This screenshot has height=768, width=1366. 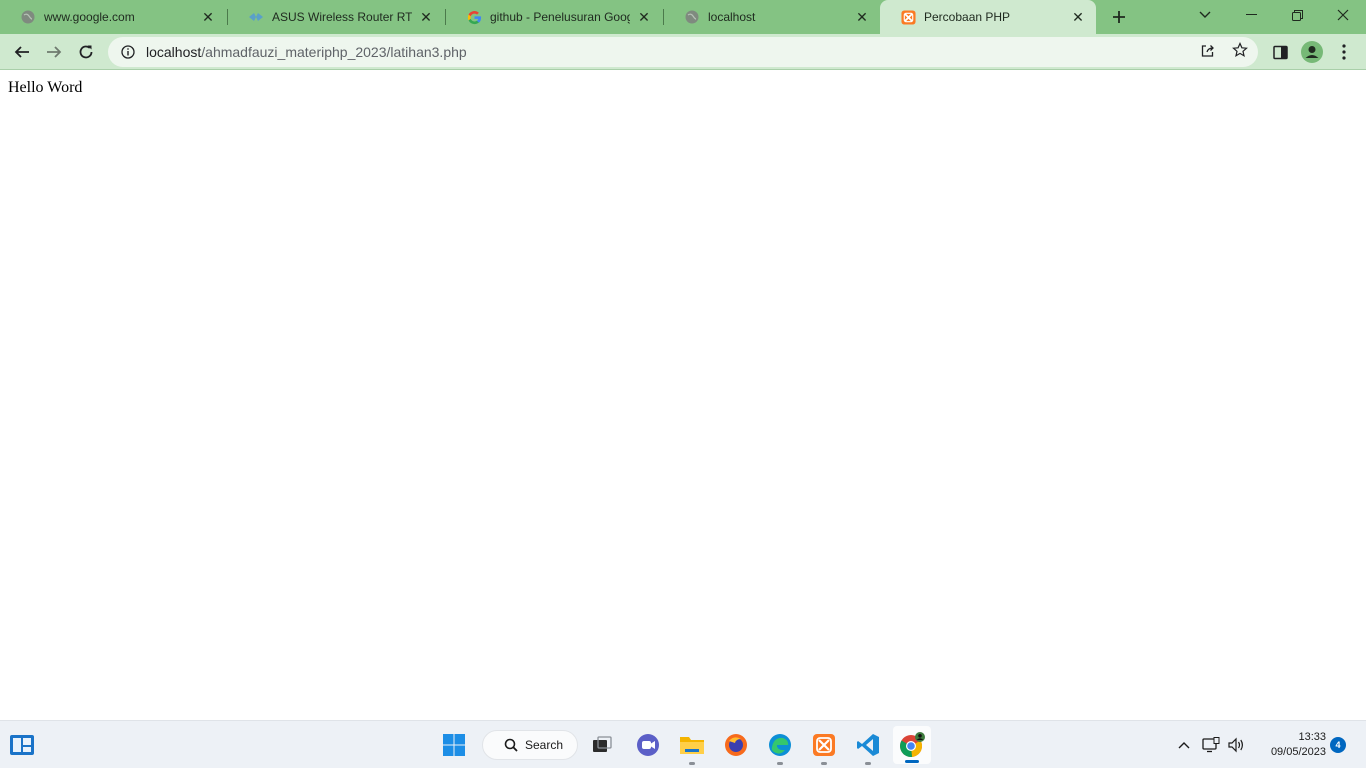 I want to click on tab-title: Percobaan PHP, so click(x=967, y=17).